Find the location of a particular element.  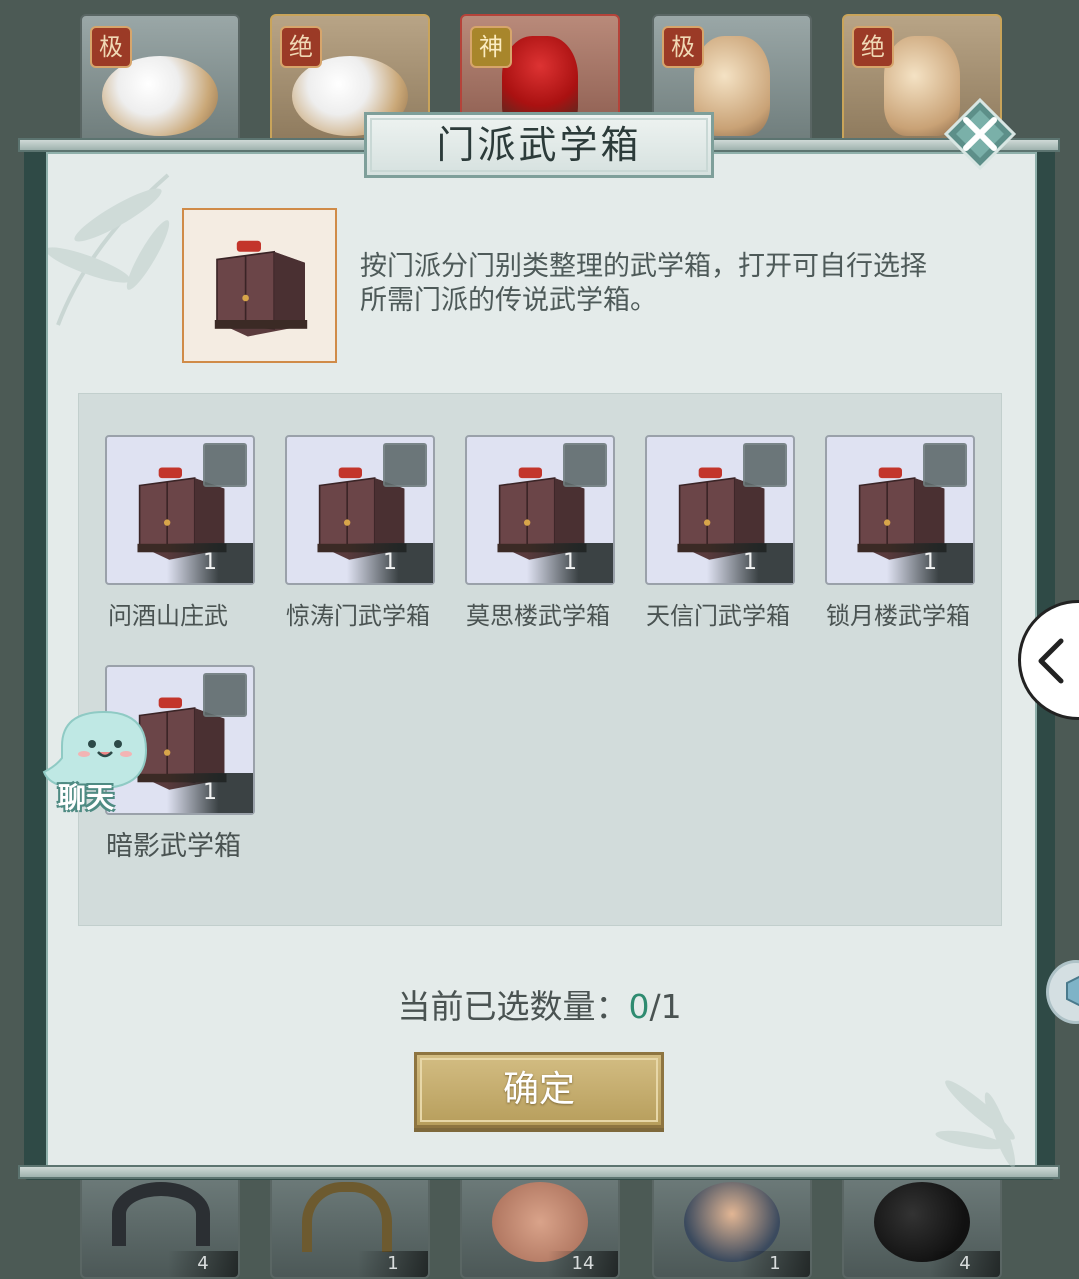

close-button is located at coordinates (980, 134).